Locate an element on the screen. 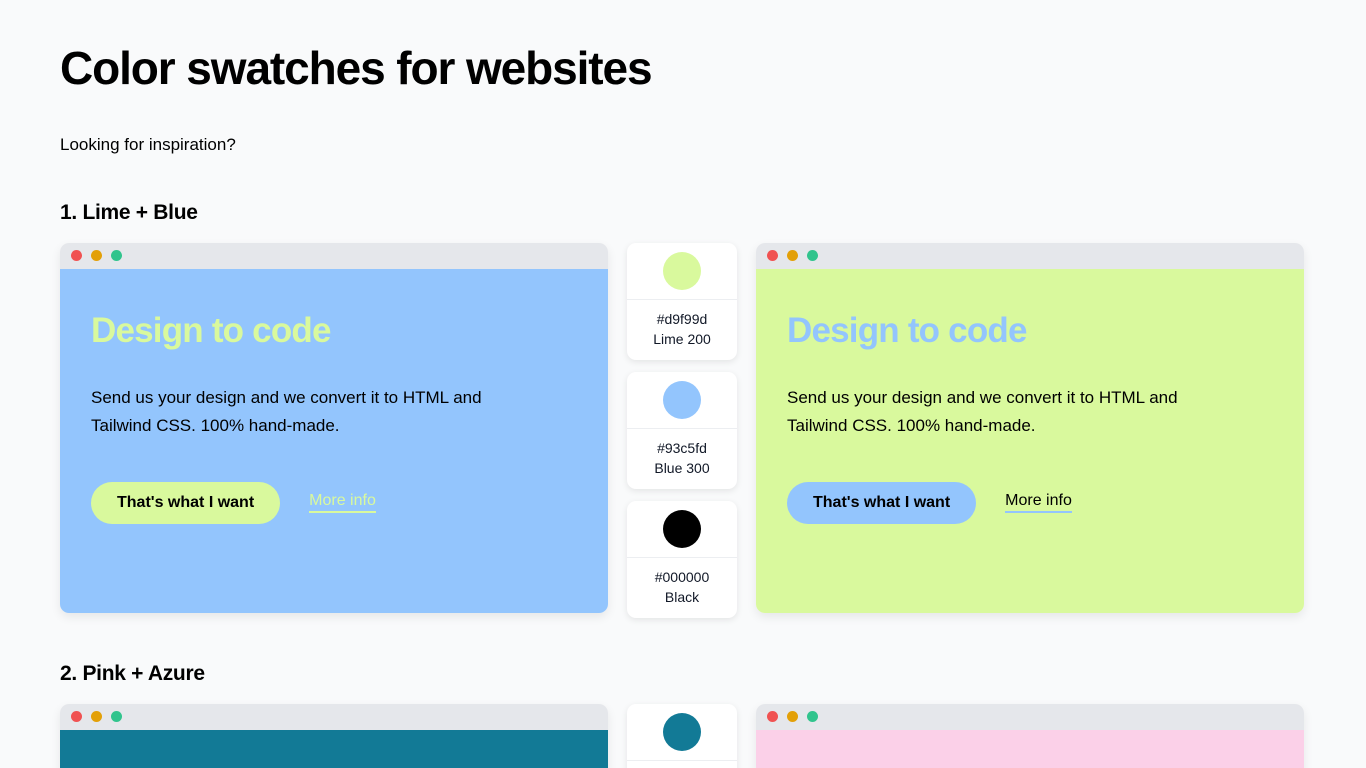  swatch-hex: #d9f99d is located at coordinates (682, 318).